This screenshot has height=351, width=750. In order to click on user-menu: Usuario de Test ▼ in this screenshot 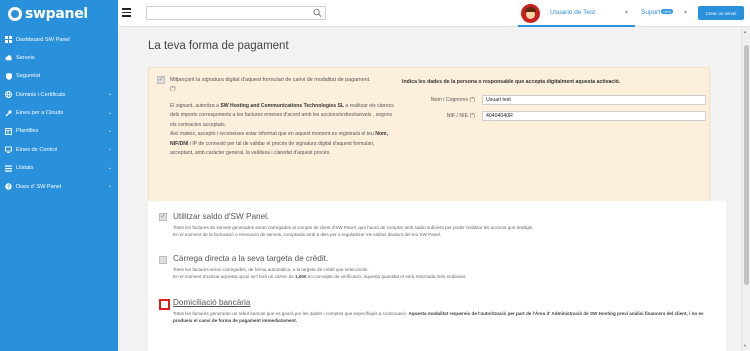, I will do `click(576, 13)`.